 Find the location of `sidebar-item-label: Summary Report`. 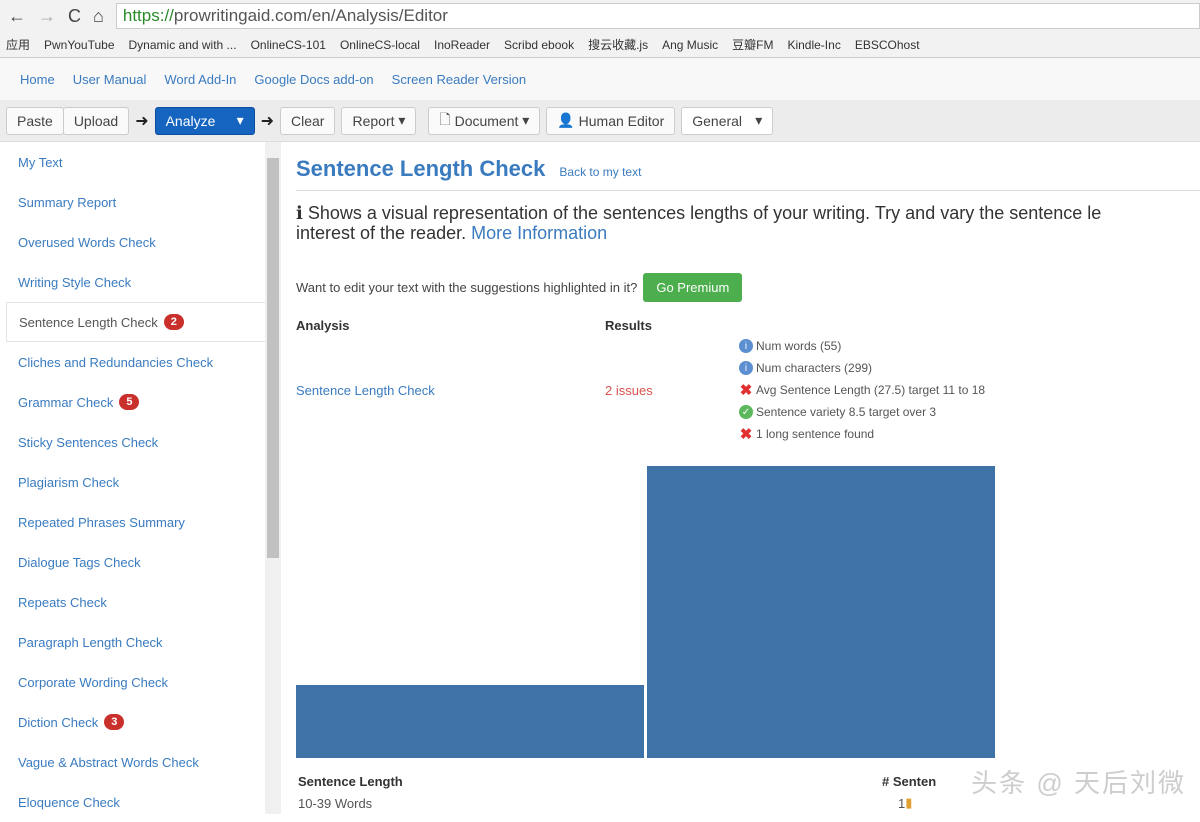

sidebar-item-label: Summary Report is located at coordinates (67, 202).